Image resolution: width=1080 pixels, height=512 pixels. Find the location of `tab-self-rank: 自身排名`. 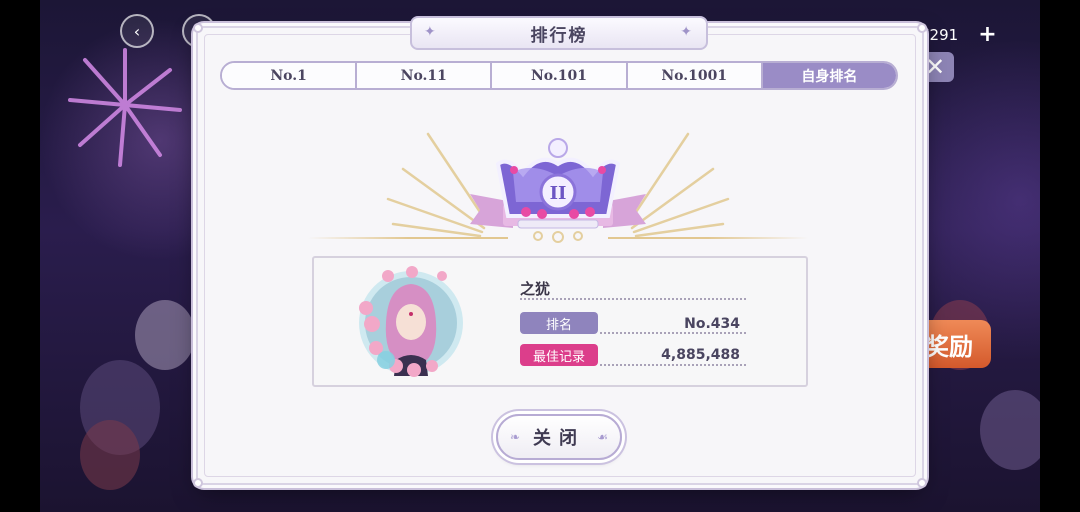

tab-self-rank: 自身排名 is located at coordinates (829, 75).